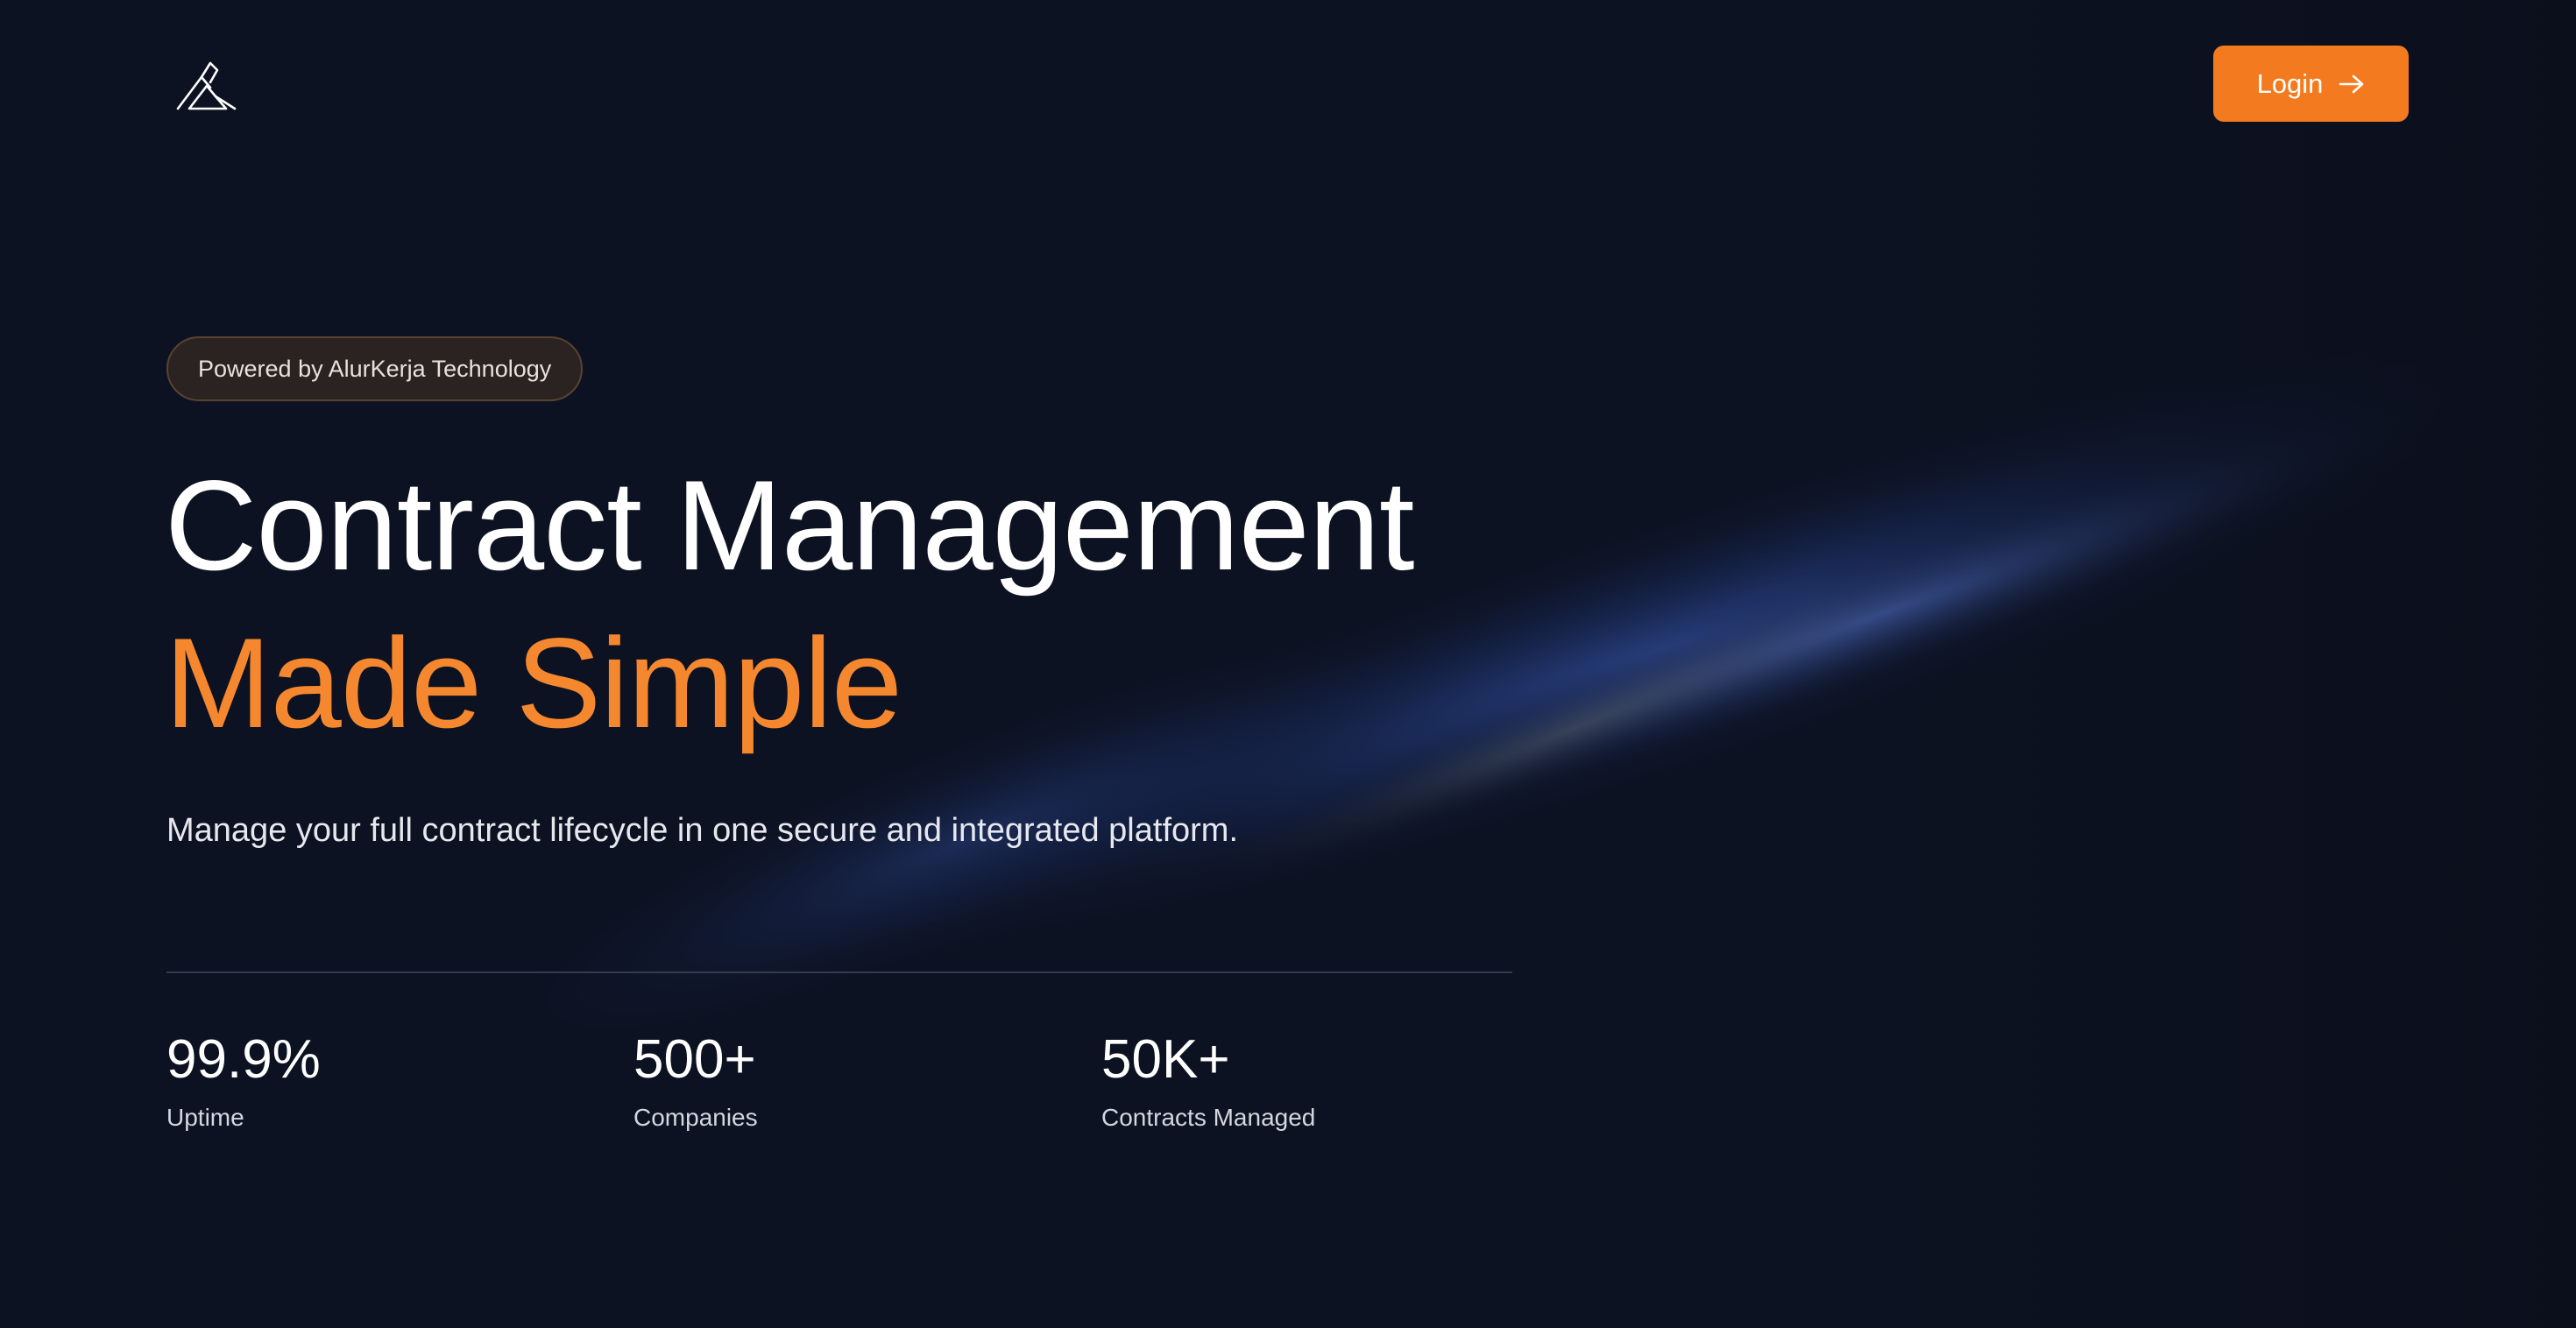 The height and width of the screenshot is (1335, 2576). What do you see at coordinates (839, 972) in the screenshot?
I see `stats-divider` at bounding box center [839, 972].